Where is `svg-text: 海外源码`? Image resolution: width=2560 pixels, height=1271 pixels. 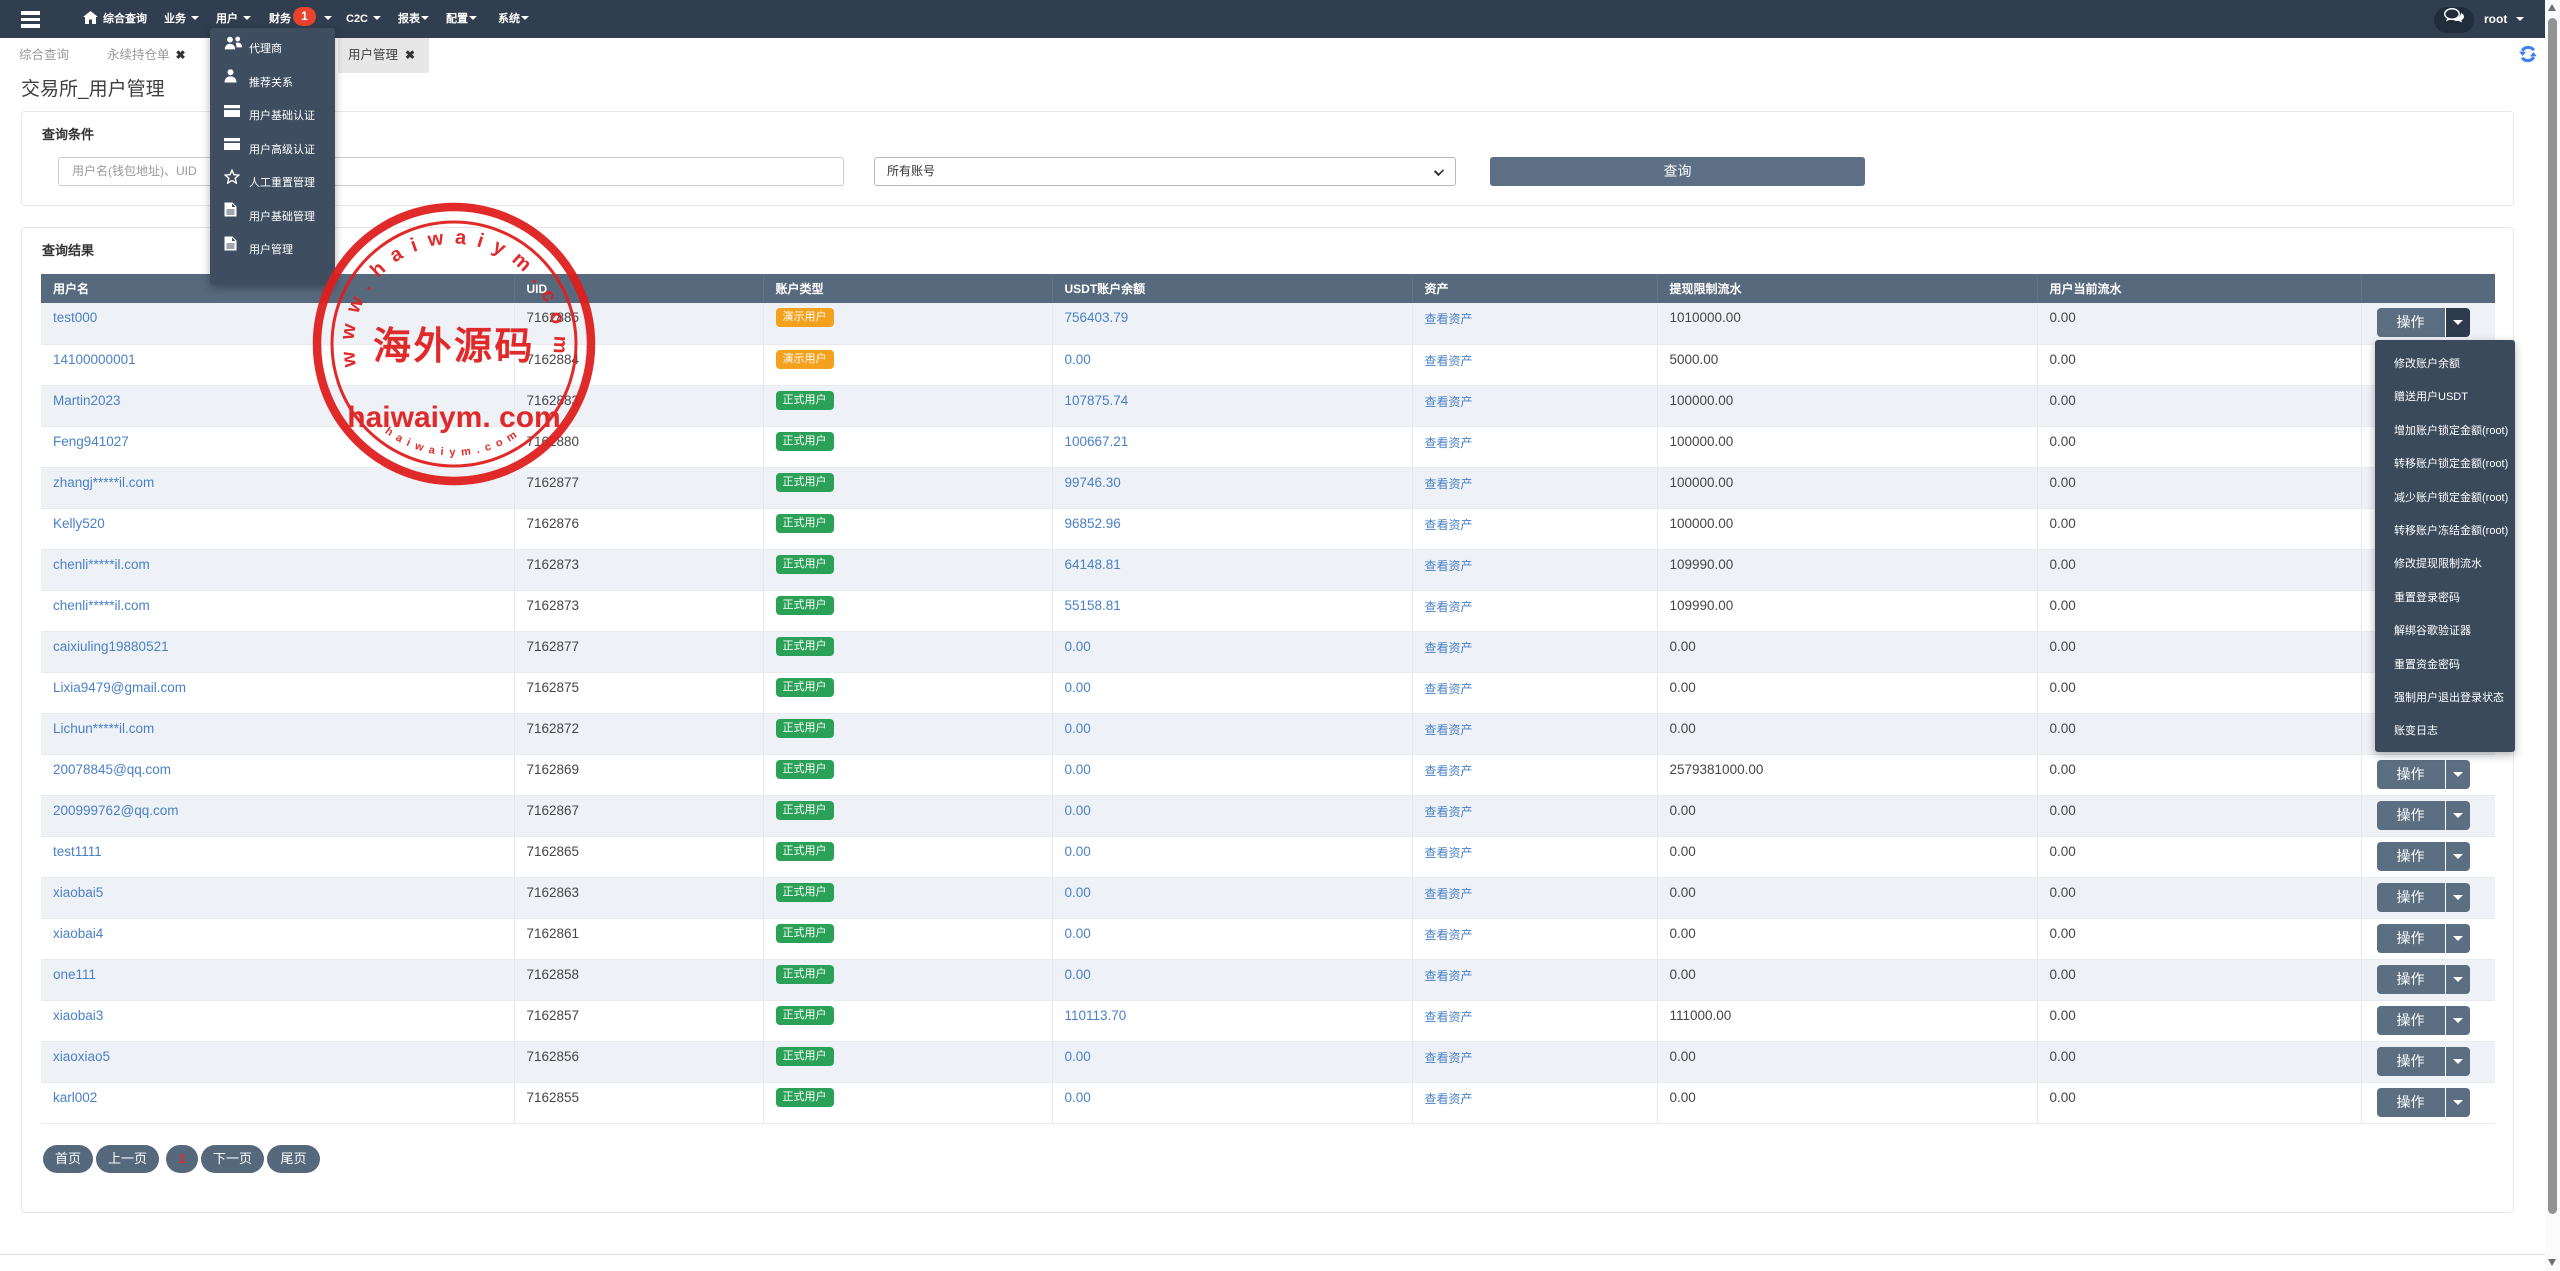
svg-text: 海外源码 is located at coordinates (454, 347).